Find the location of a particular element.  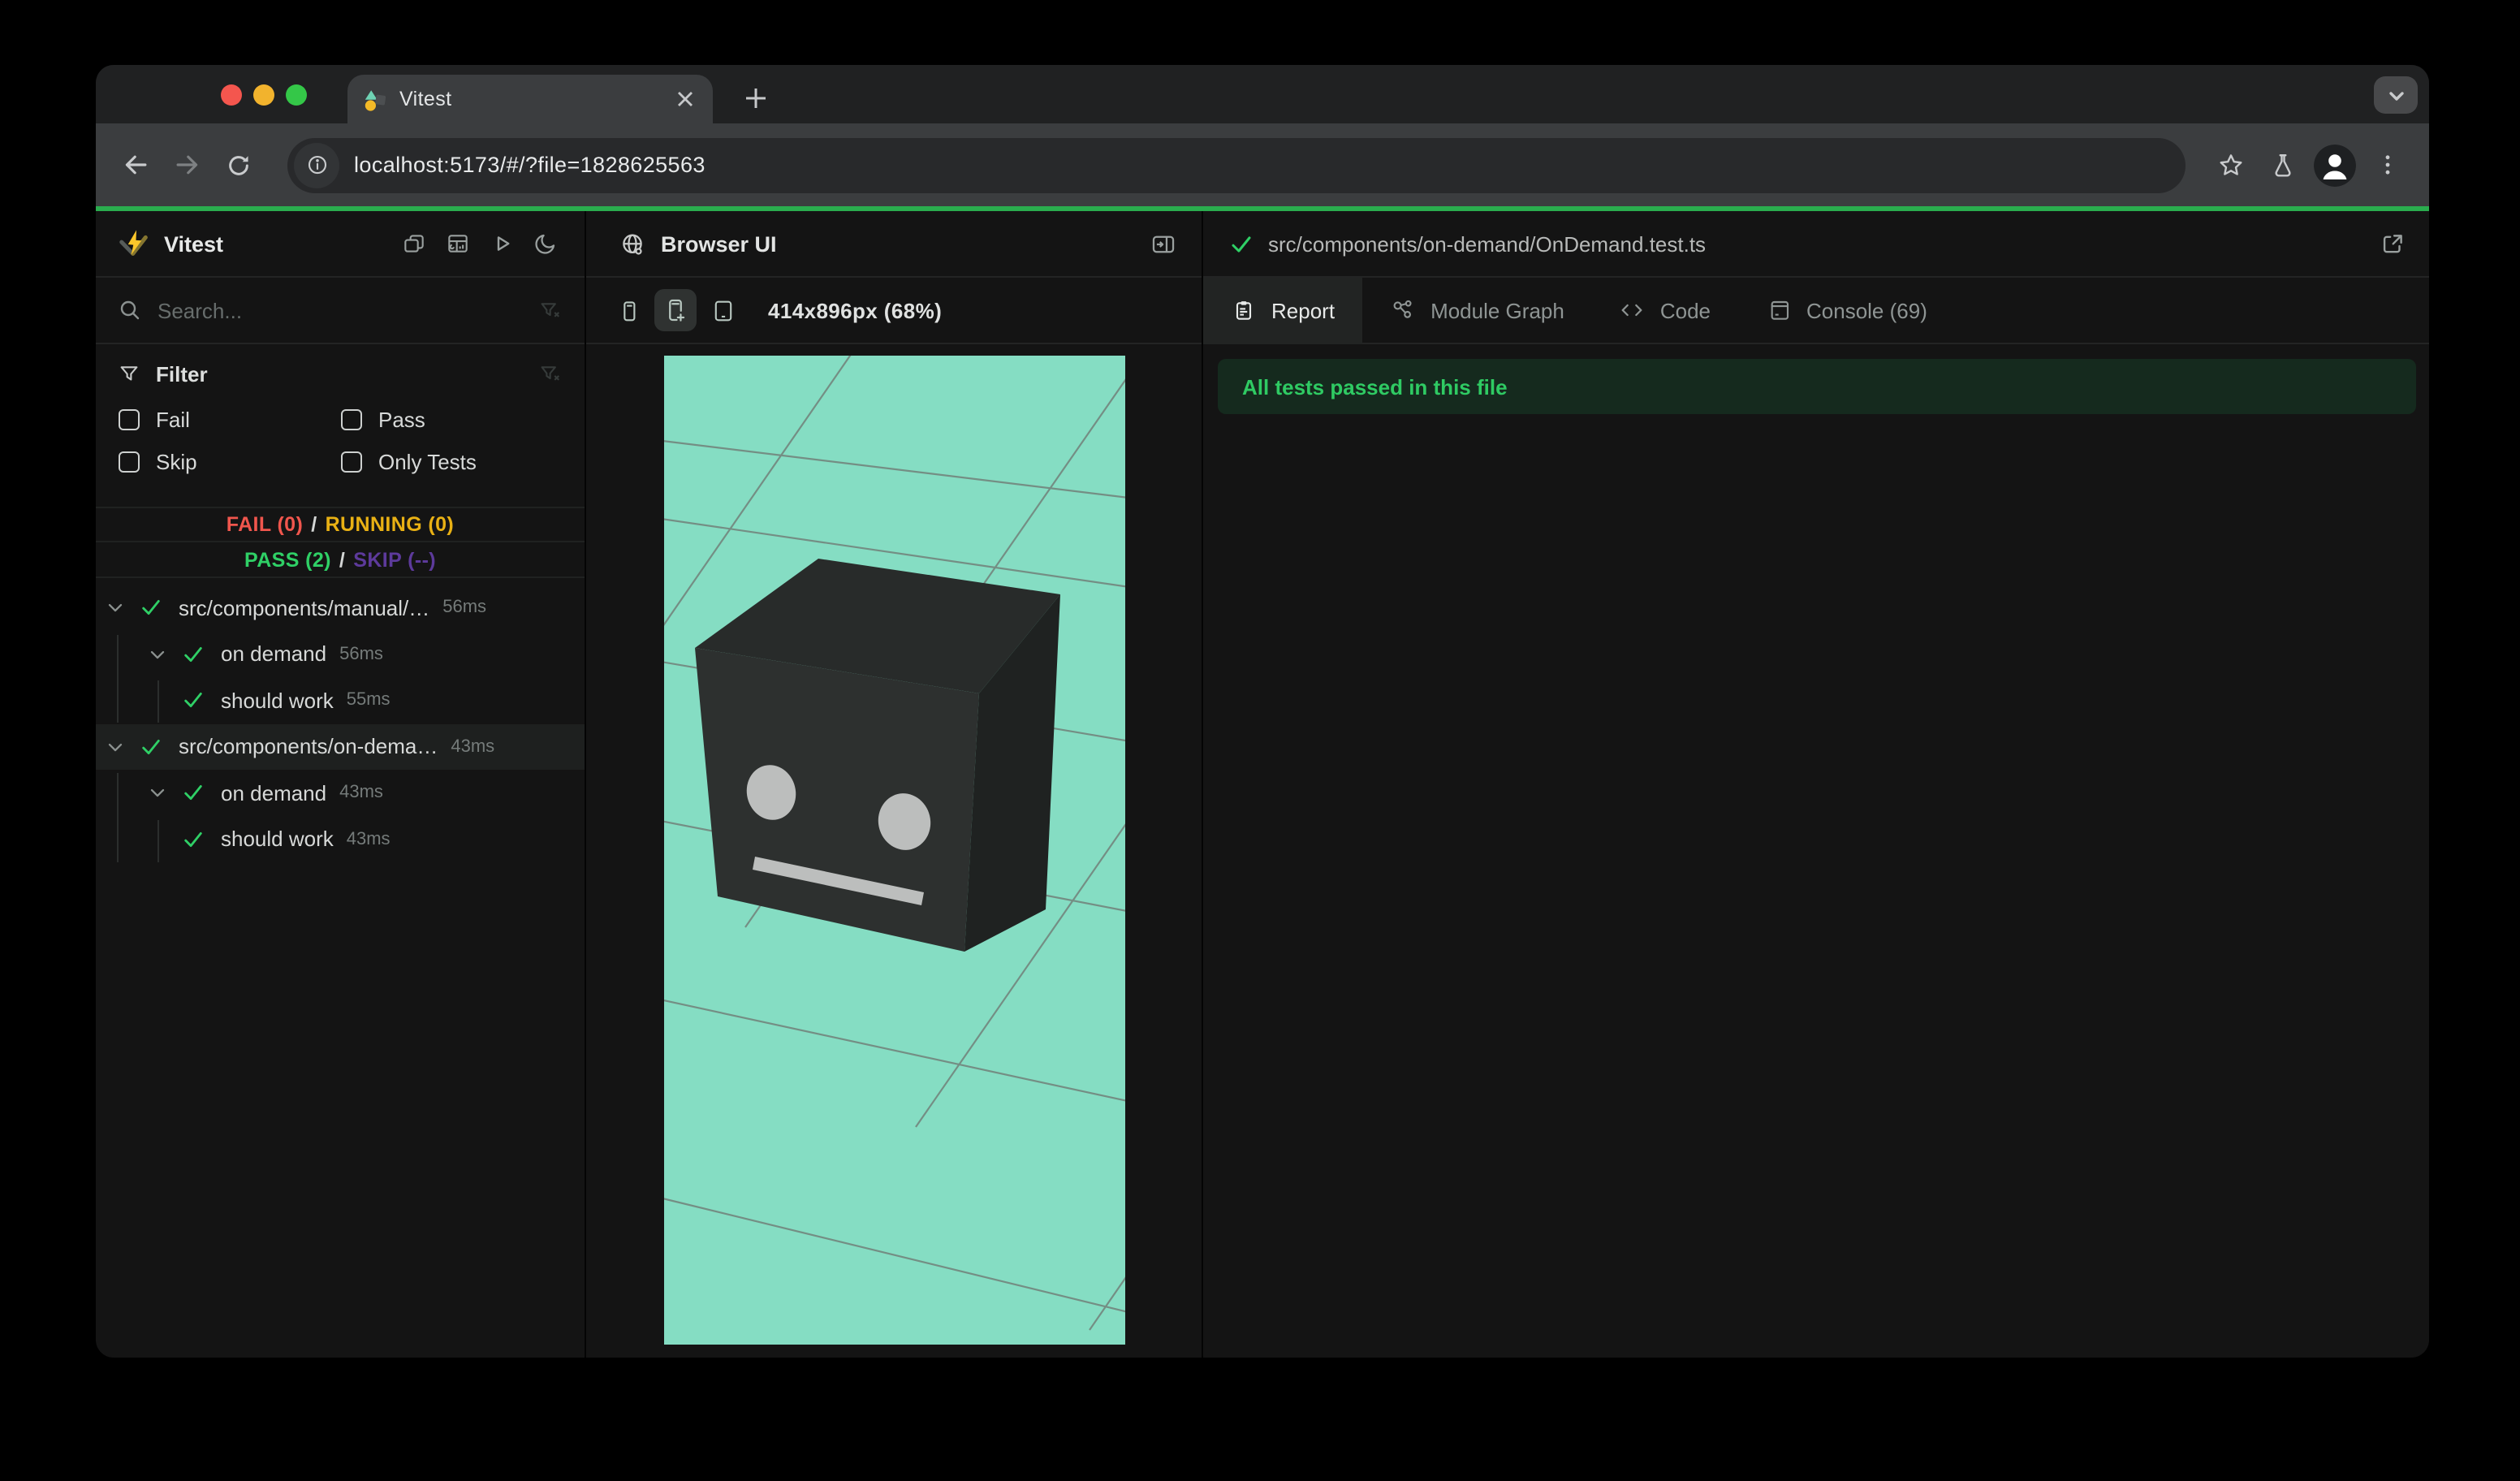

open-external-icon is located at coordinates (2392, 243).